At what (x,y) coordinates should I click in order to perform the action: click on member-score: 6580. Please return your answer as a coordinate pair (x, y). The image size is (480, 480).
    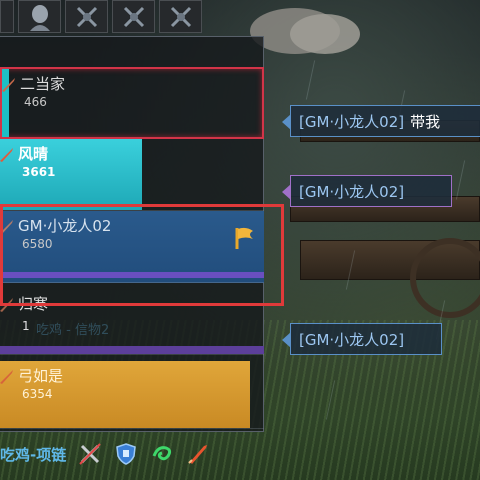
    Looking at the image, I should click on (37, 244).